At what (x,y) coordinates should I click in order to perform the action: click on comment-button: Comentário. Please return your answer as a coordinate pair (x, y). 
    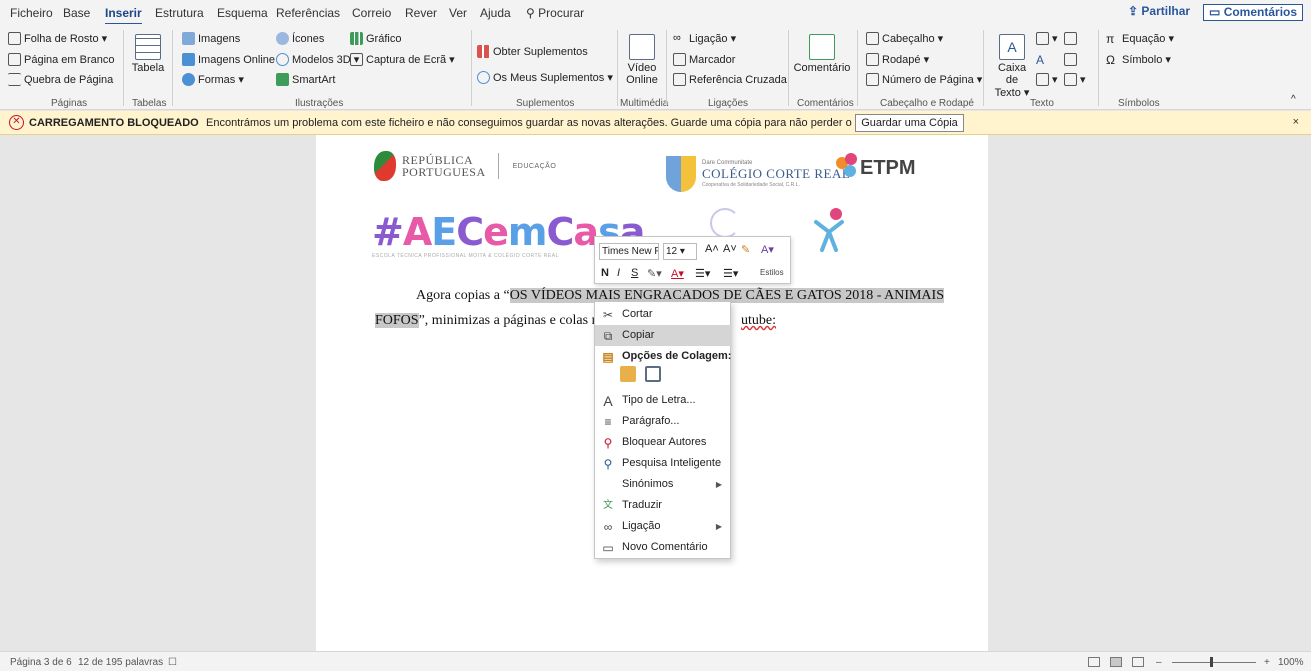
    Looking at the image, I should click on (822, 54).